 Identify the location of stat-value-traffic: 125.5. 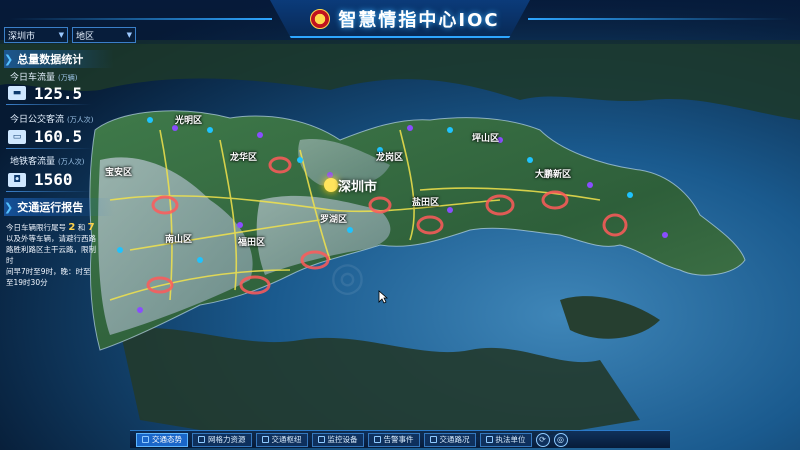
(58, 93).